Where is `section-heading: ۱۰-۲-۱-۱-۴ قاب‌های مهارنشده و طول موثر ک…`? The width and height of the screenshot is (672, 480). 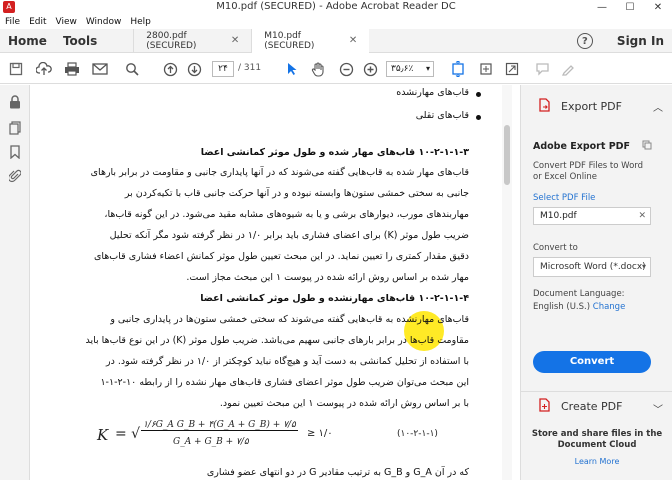
section-heading: ۱۰-۲-۱-۱-۴ قاب‌های مهارنشده و طول موثر ک… is located at coordinates (334, 298).